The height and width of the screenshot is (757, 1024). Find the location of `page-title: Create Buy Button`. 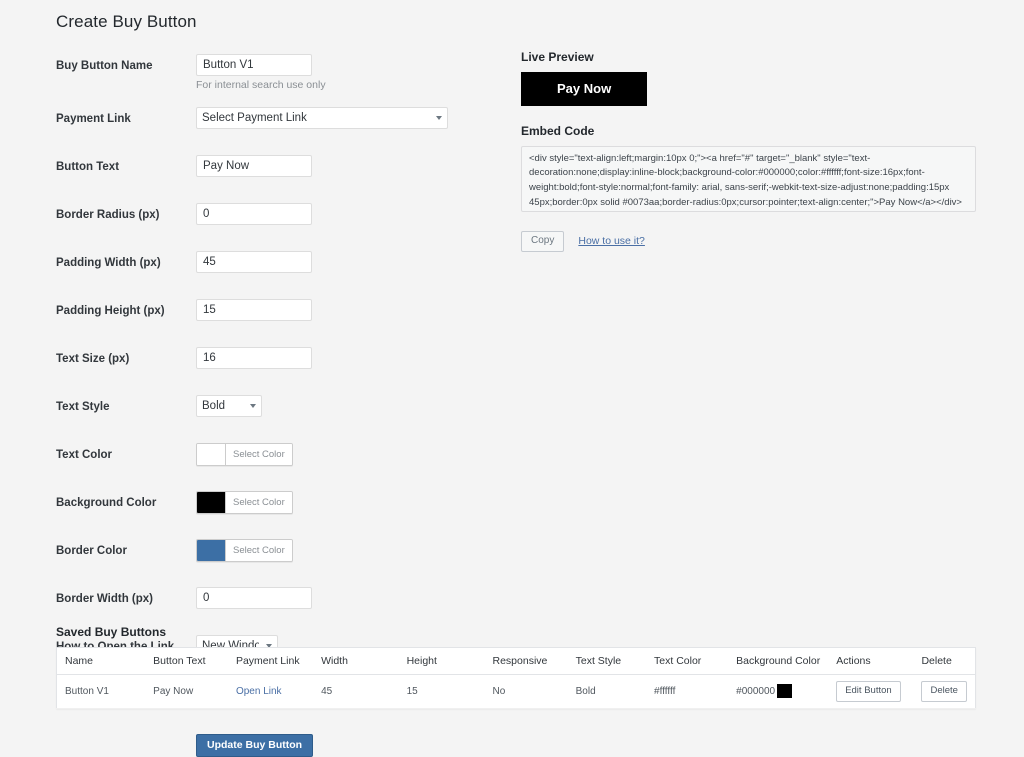

page-title: Create Buy Button is located at coordinates (126, 21).